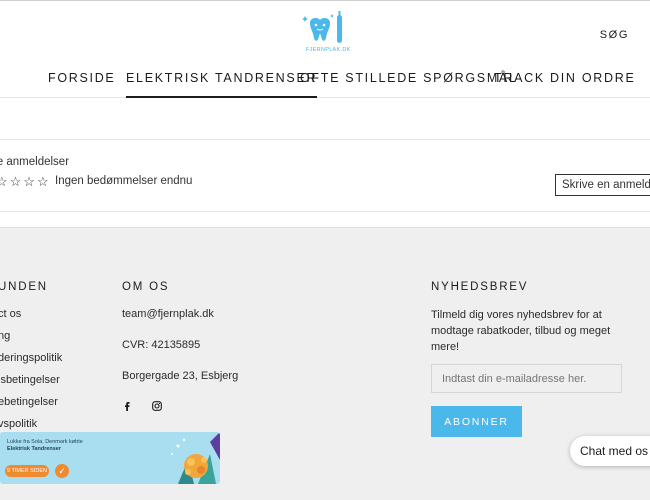  What do you see at coordinates (476, 421) in the screenshot?
I see `subscribe-button: ABONNER` at bounding box center [476, 421].